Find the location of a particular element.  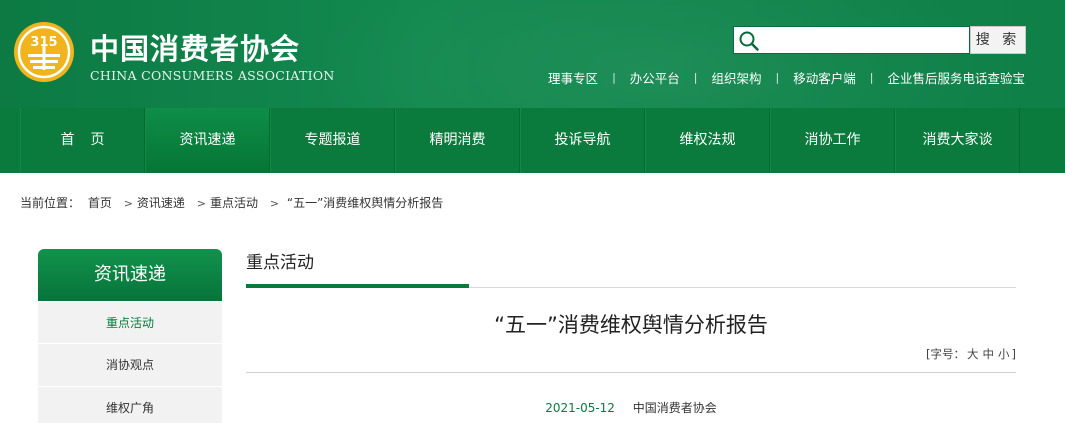

article-title: “五一”消费维权舆情分析报告 is located at coordinates (631, 325).